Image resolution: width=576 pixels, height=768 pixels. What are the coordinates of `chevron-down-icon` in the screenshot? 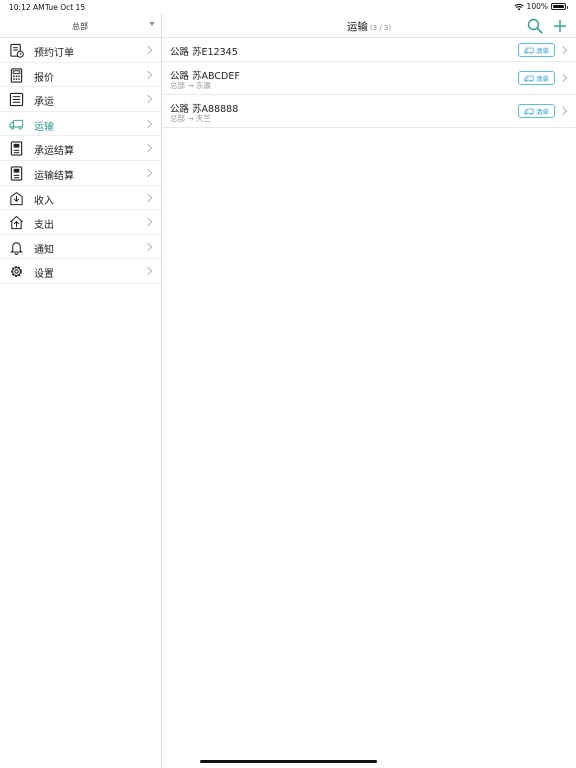 It's located at (152, 24).